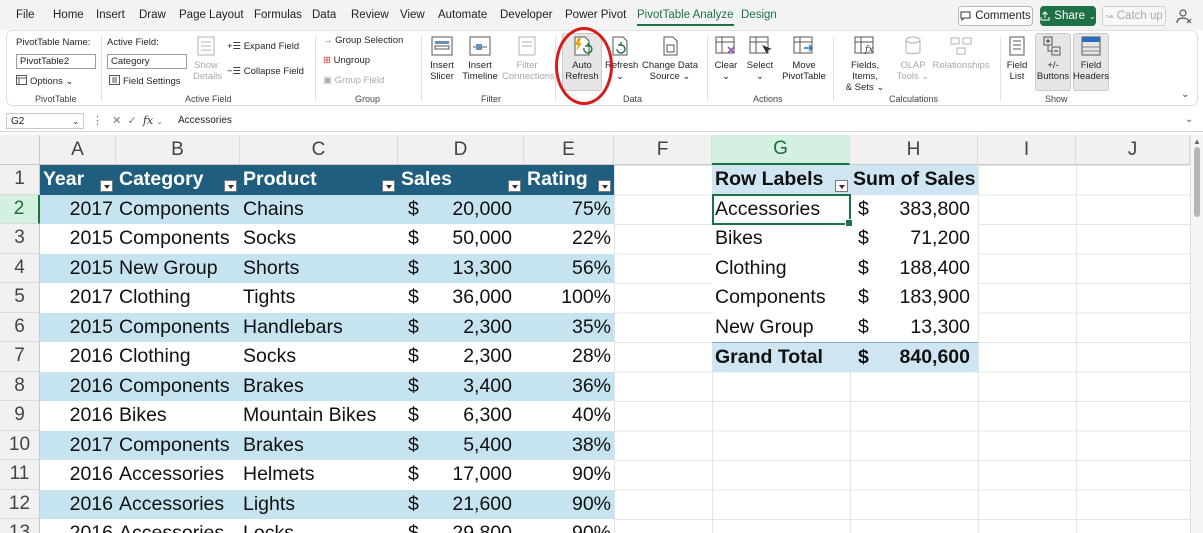  I want to click on expand-field-button: +☰ Expand Field, so click(263, 46).